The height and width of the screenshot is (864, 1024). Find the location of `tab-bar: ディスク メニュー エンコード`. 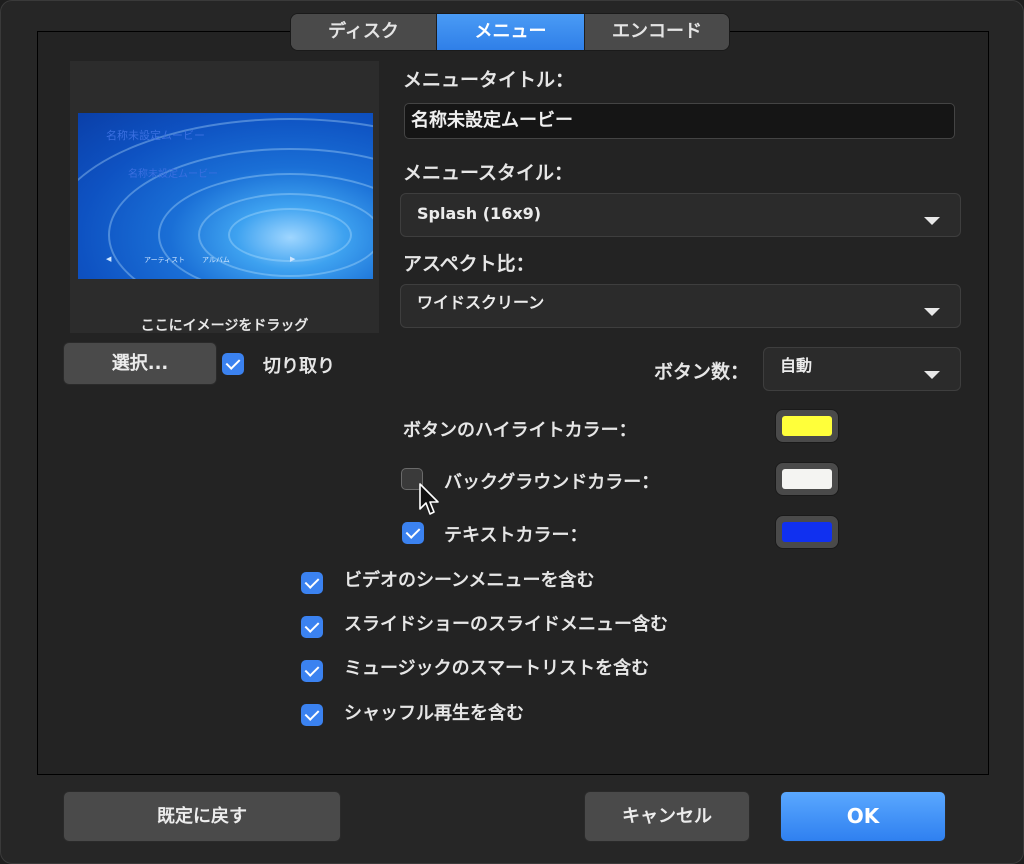

tab-bar: ディスク メニュー エンコード is located at coordinates (510, 32).